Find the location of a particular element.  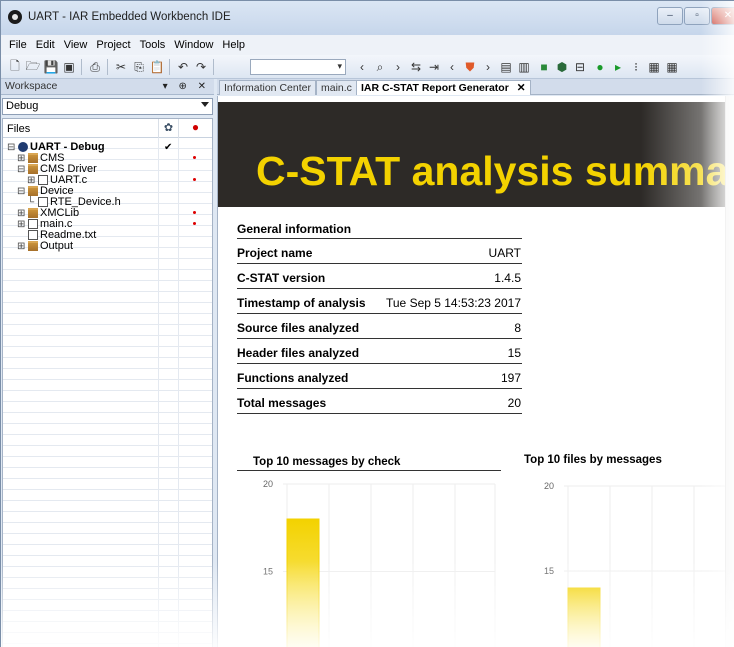

project-icon is located at coordinates (23, 147).